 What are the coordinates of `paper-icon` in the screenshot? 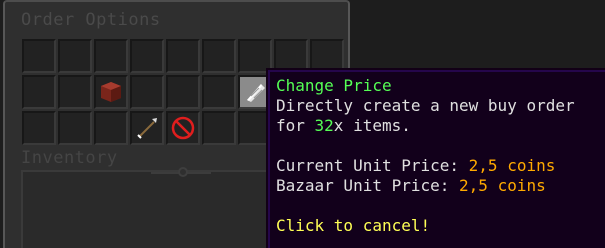 It's located at (256, 93).